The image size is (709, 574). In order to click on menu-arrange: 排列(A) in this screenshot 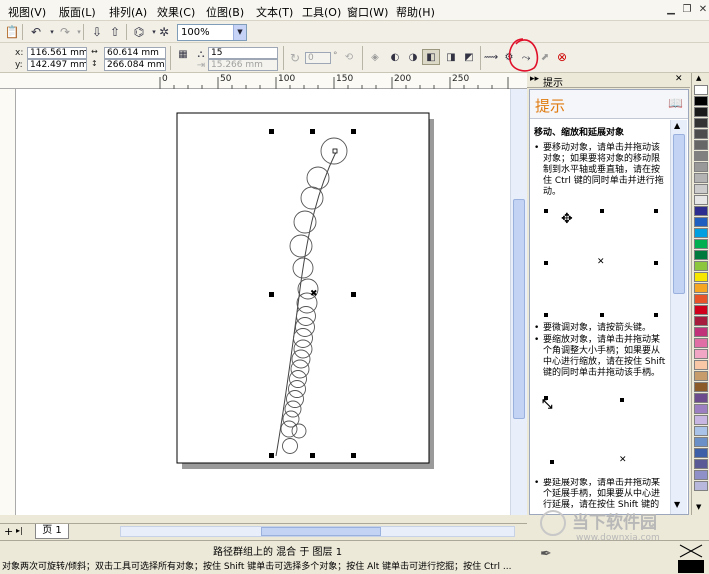, I will do `click(128, 12)`.